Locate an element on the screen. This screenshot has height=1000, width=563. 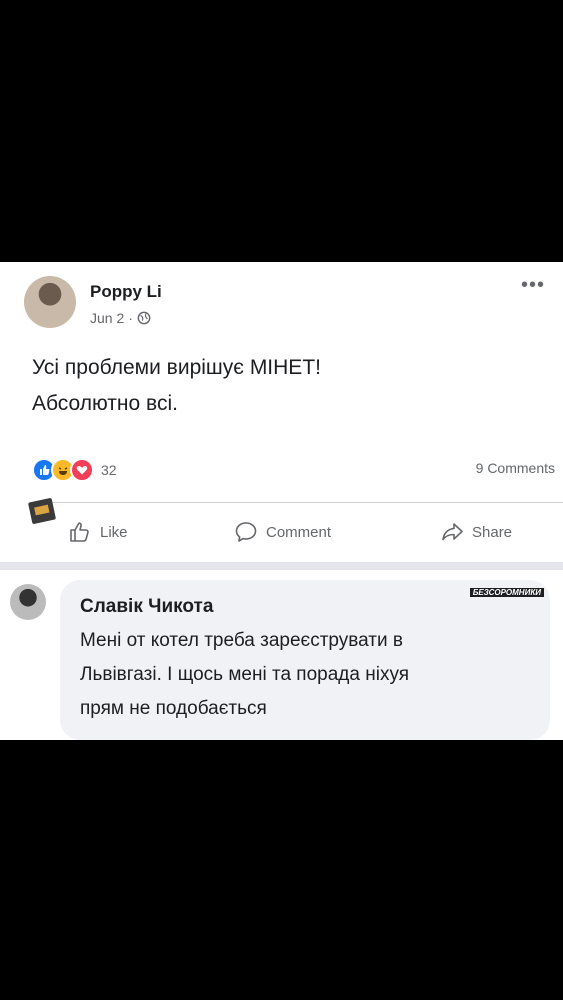
more-options-icon: ••• is located at coordinates (533, 285).